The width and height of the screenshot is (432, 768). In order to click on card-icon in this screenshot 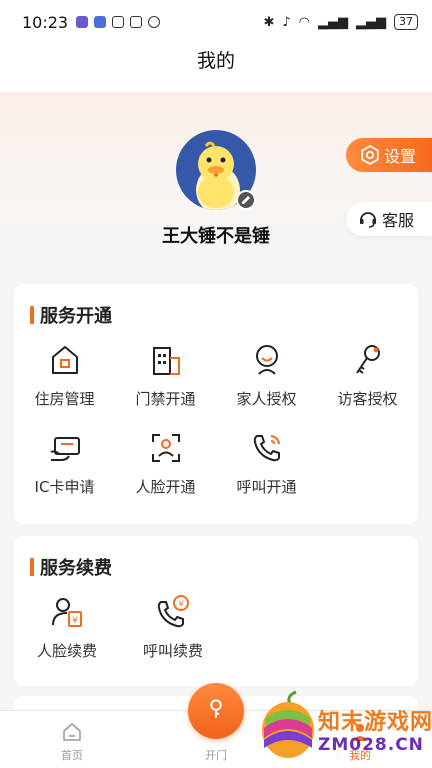, I will do `click(65, 449)`.